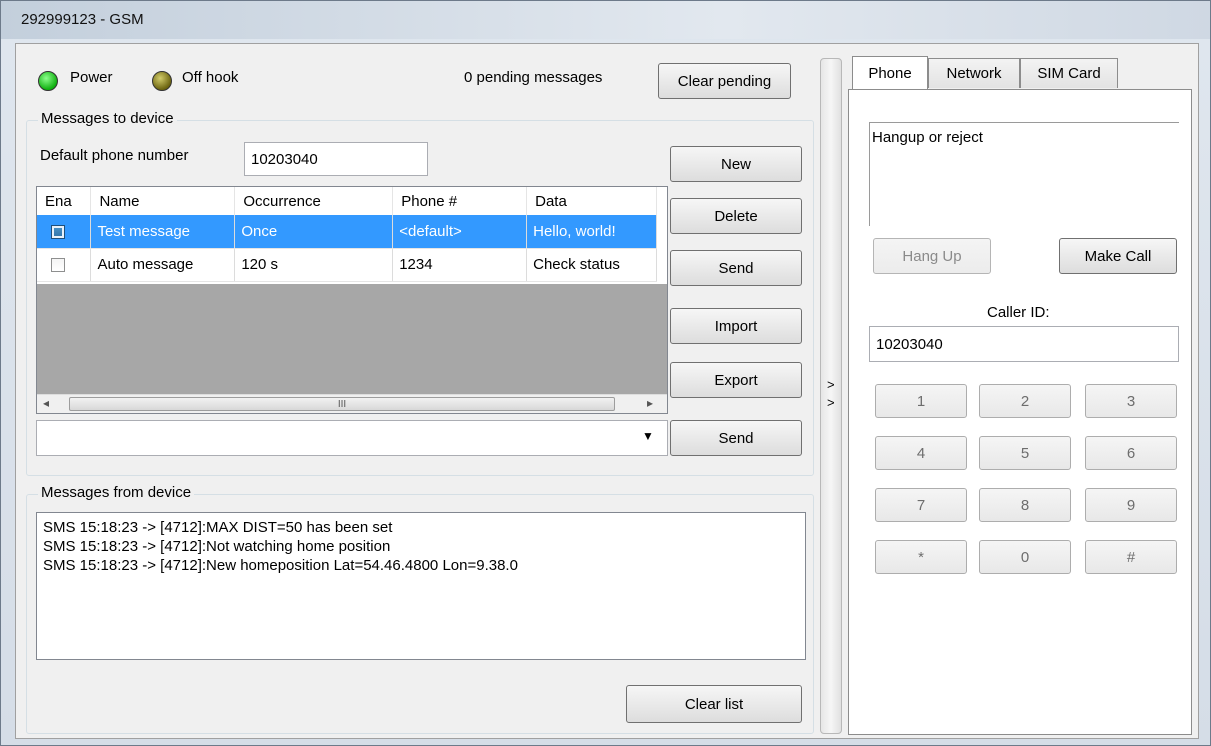 The height and width of the screenshot is (746, 1211). I want to click on tab-strip: Phone Network SIM Card, so click(1020, 74).